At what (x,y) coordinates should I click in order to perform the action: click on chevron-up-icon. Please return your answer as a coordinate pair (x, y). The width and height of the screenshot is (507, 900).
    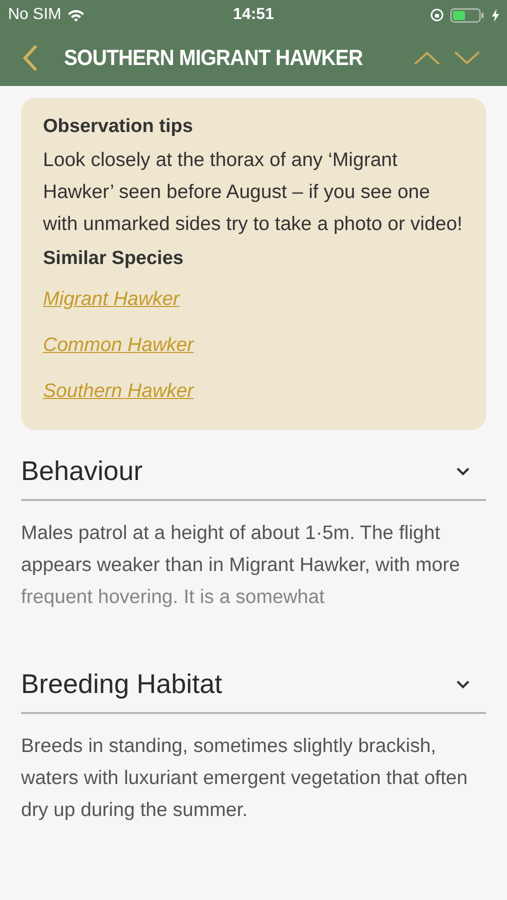
    Looking at the image, I should click on (427, 58).